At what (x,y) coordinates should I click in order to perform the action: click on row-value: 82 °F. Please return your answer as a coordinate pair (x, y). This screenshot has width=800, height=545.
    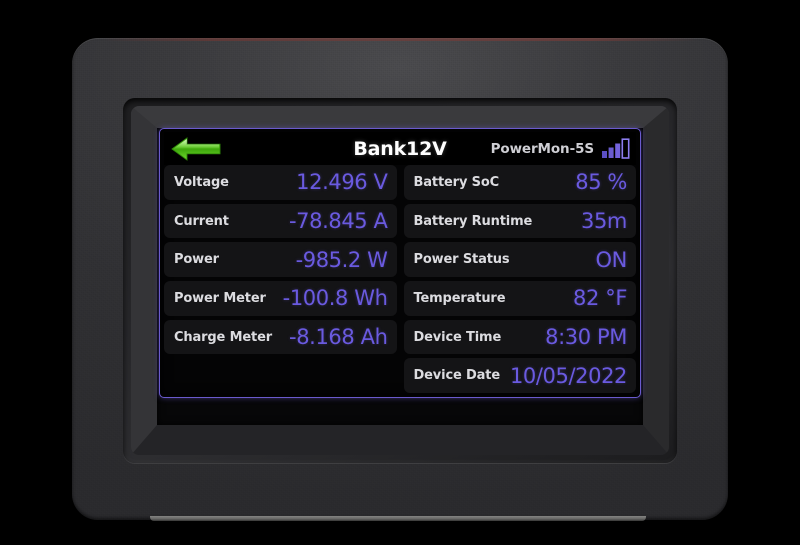
    Looking at the image, I should click on (600, 298).